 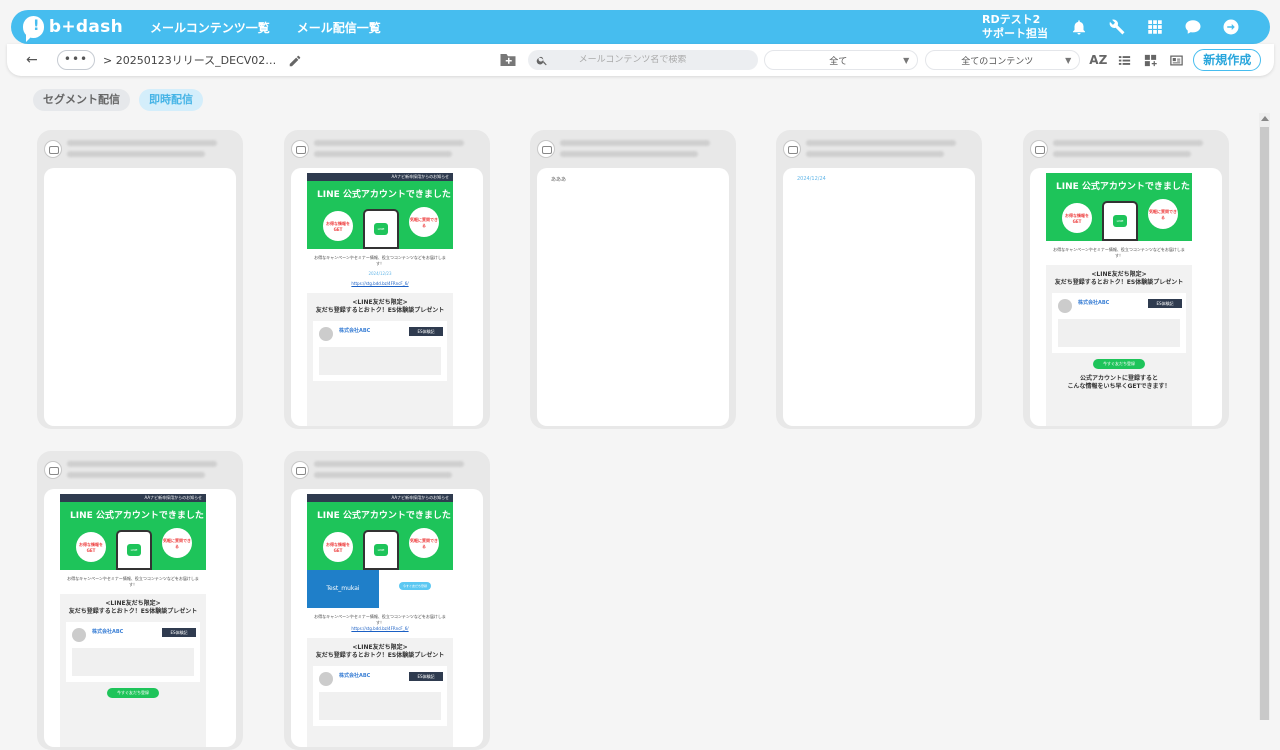 I want to click on logo-text: b+dash, so click(x=85, y=27).